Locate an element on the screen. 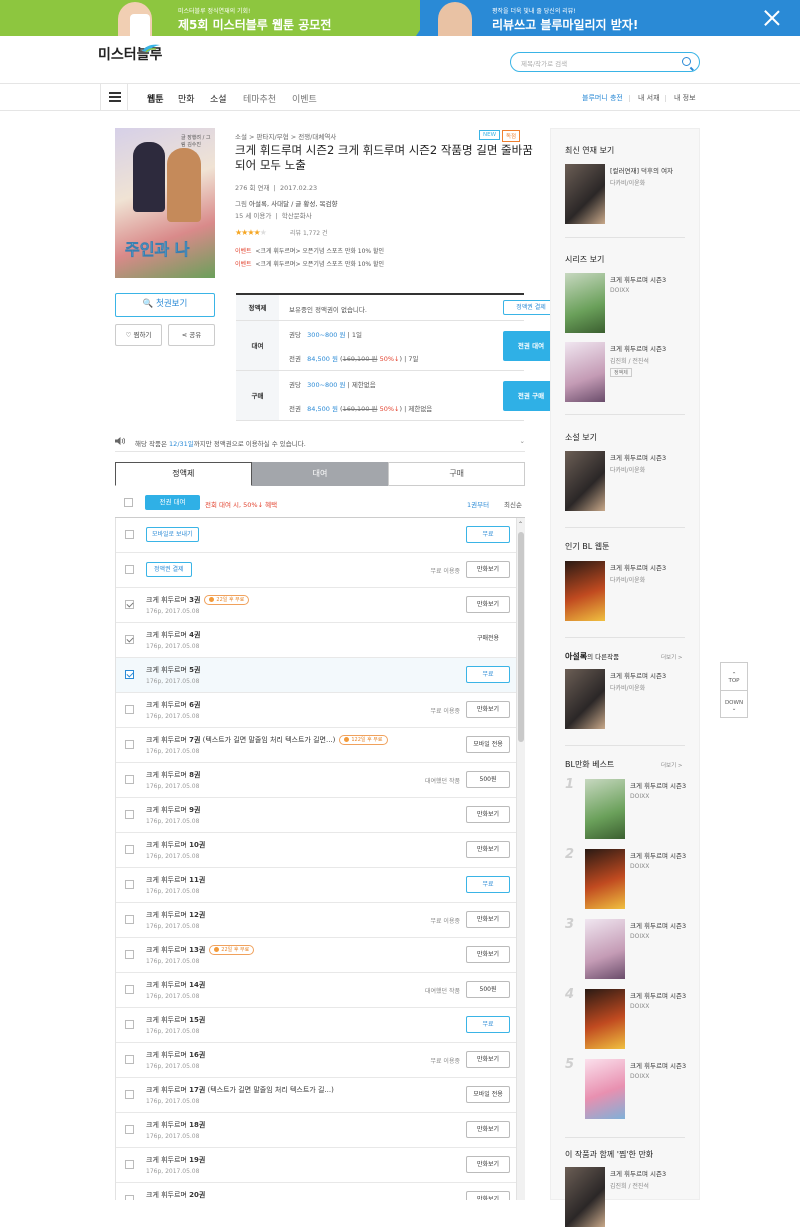 This screenshot has width=800, height=1229. tab-rent: 대여 is located at coordinates (320, 474).